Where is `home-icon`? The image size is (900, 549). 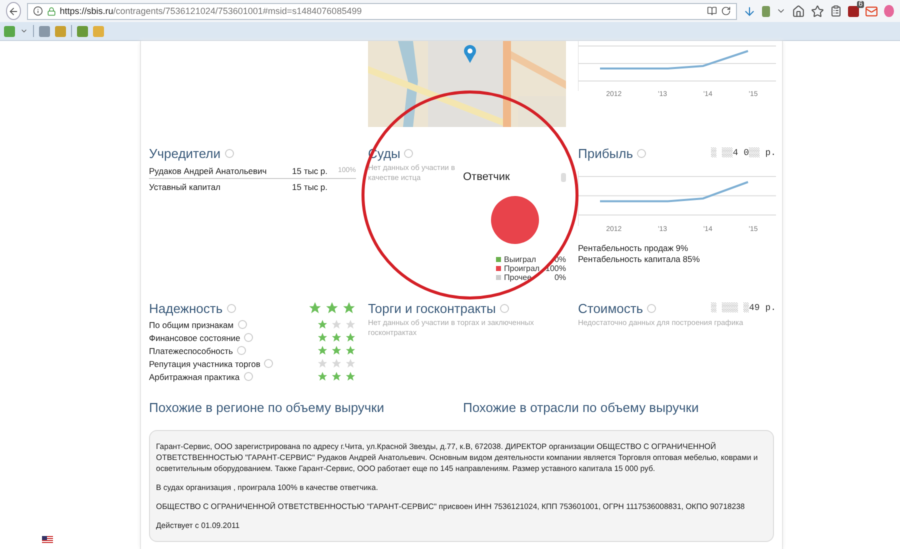 home-icon is located at coordinates (799, 11).